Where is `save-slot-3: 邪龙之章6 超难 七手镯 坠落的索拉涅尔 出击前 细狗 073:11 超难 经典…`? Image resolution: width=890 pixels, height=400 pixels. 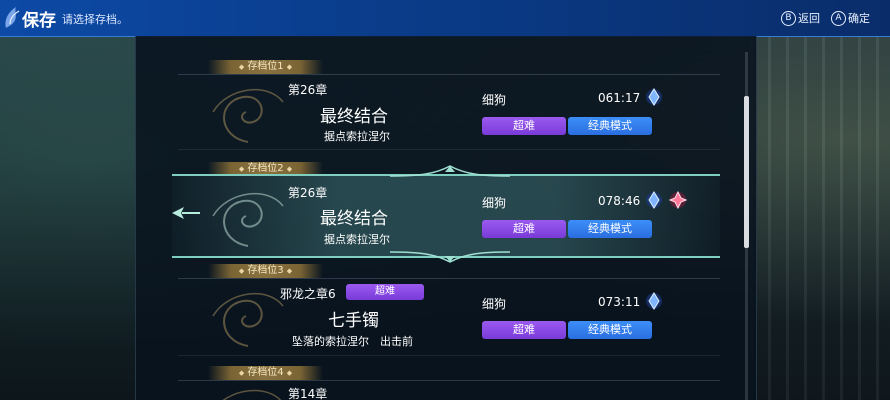 save-slot-3: 邪龙之章6 超难 七手镯 坠落的索拉涅尔 出击前 细狗 073:11 超难 经典… is located at coordinates (449, 317).